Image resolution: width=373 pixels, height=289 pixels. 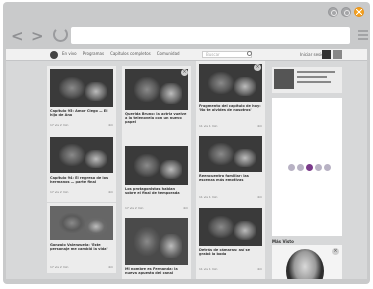 I want to click on nav-item: Capítulos completos, so click(x=130, y=53).